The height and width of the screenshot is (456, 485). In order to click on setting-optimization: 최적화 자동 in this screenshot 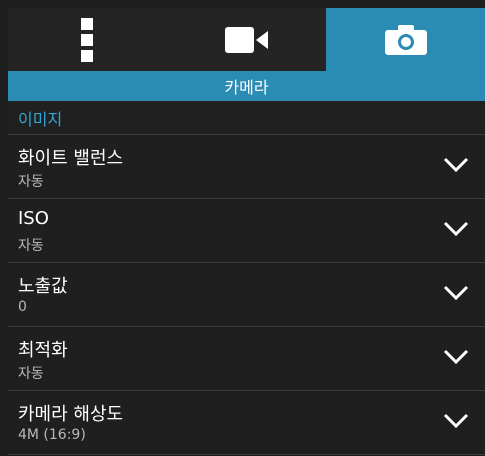, I will do `click(246, 359)`.